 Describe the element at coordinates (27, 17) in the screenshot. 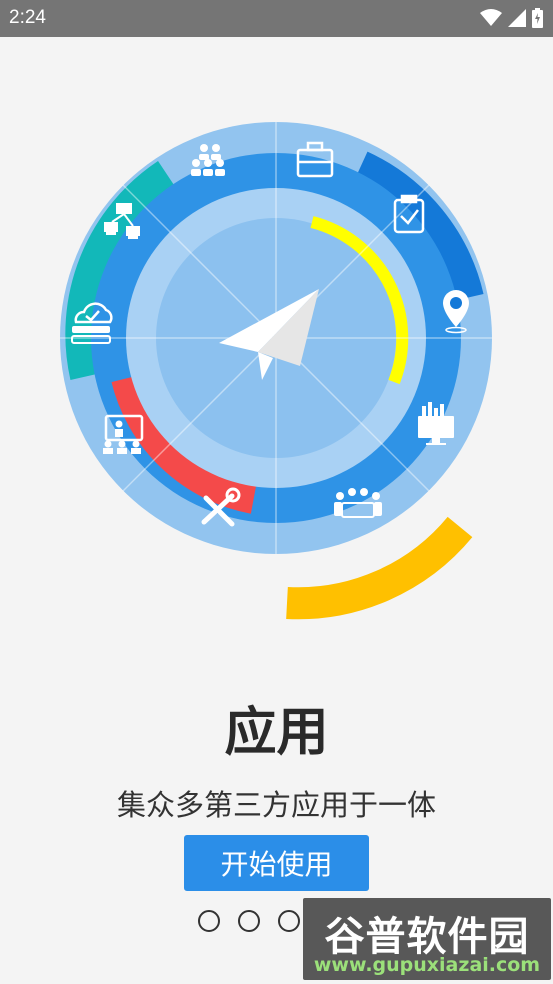

I see `status-time: 2:24` at that location.